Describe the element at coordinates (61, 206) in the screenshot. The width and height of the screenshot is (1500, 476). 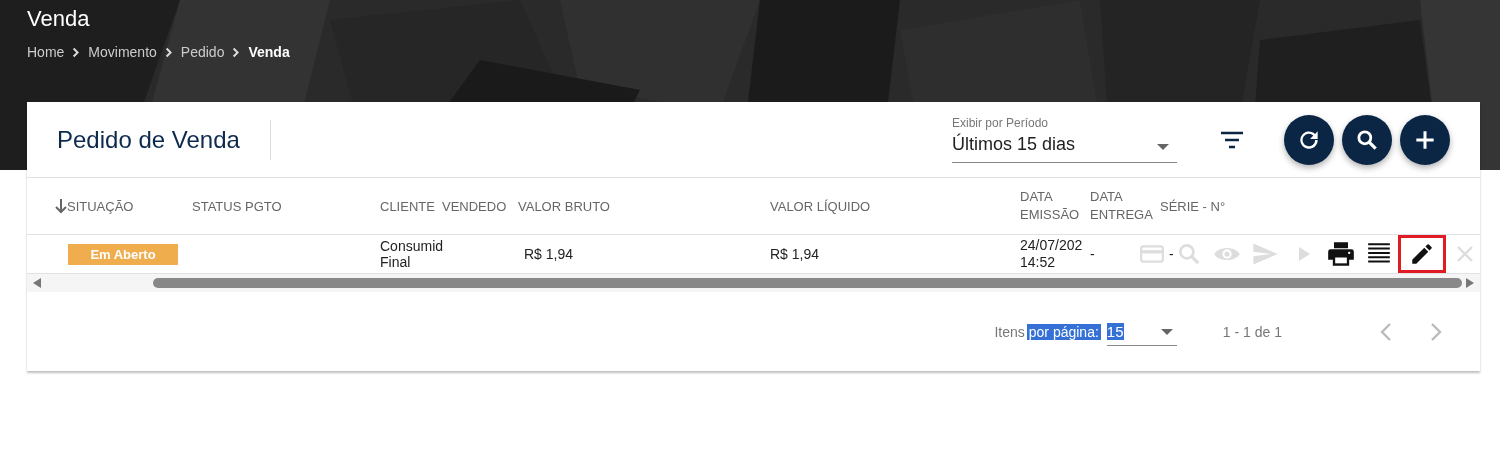
I see `sort-arrow-icon` at that location.